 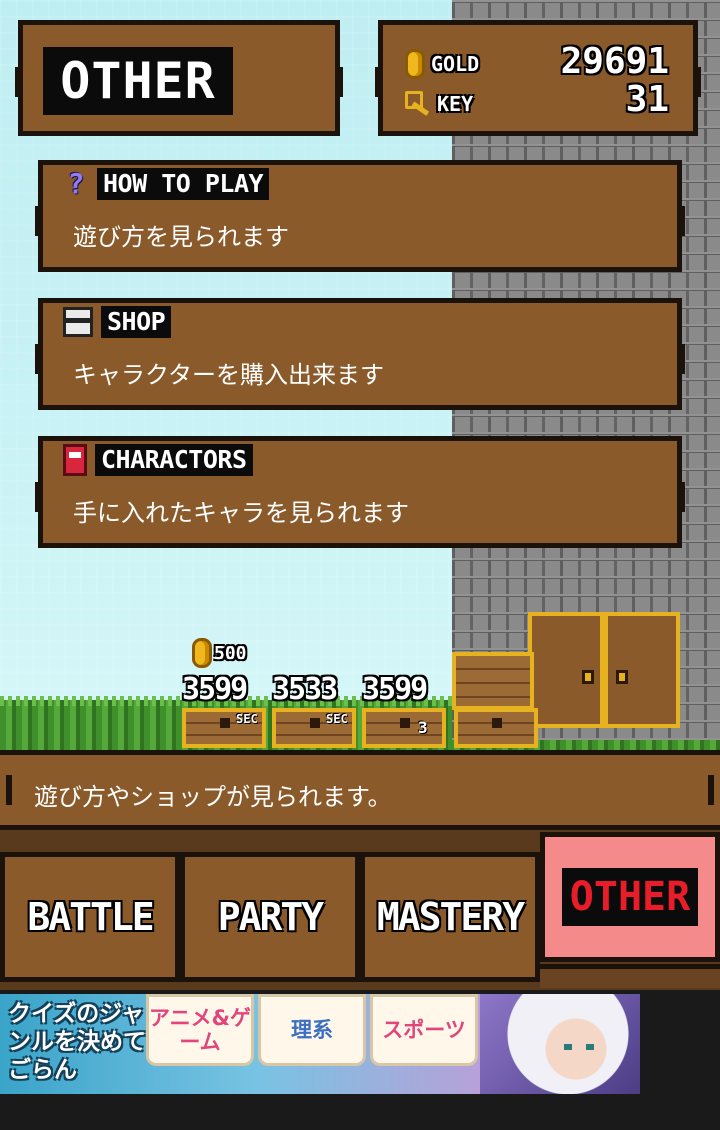 I want to click on gold-row: GOLD, so click(x=442, y=64).